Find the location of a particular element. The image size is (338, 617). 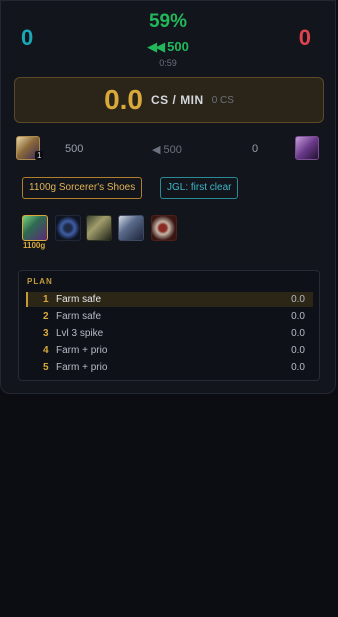

plan-step-number: 3 is located at coordinates (46, 333).